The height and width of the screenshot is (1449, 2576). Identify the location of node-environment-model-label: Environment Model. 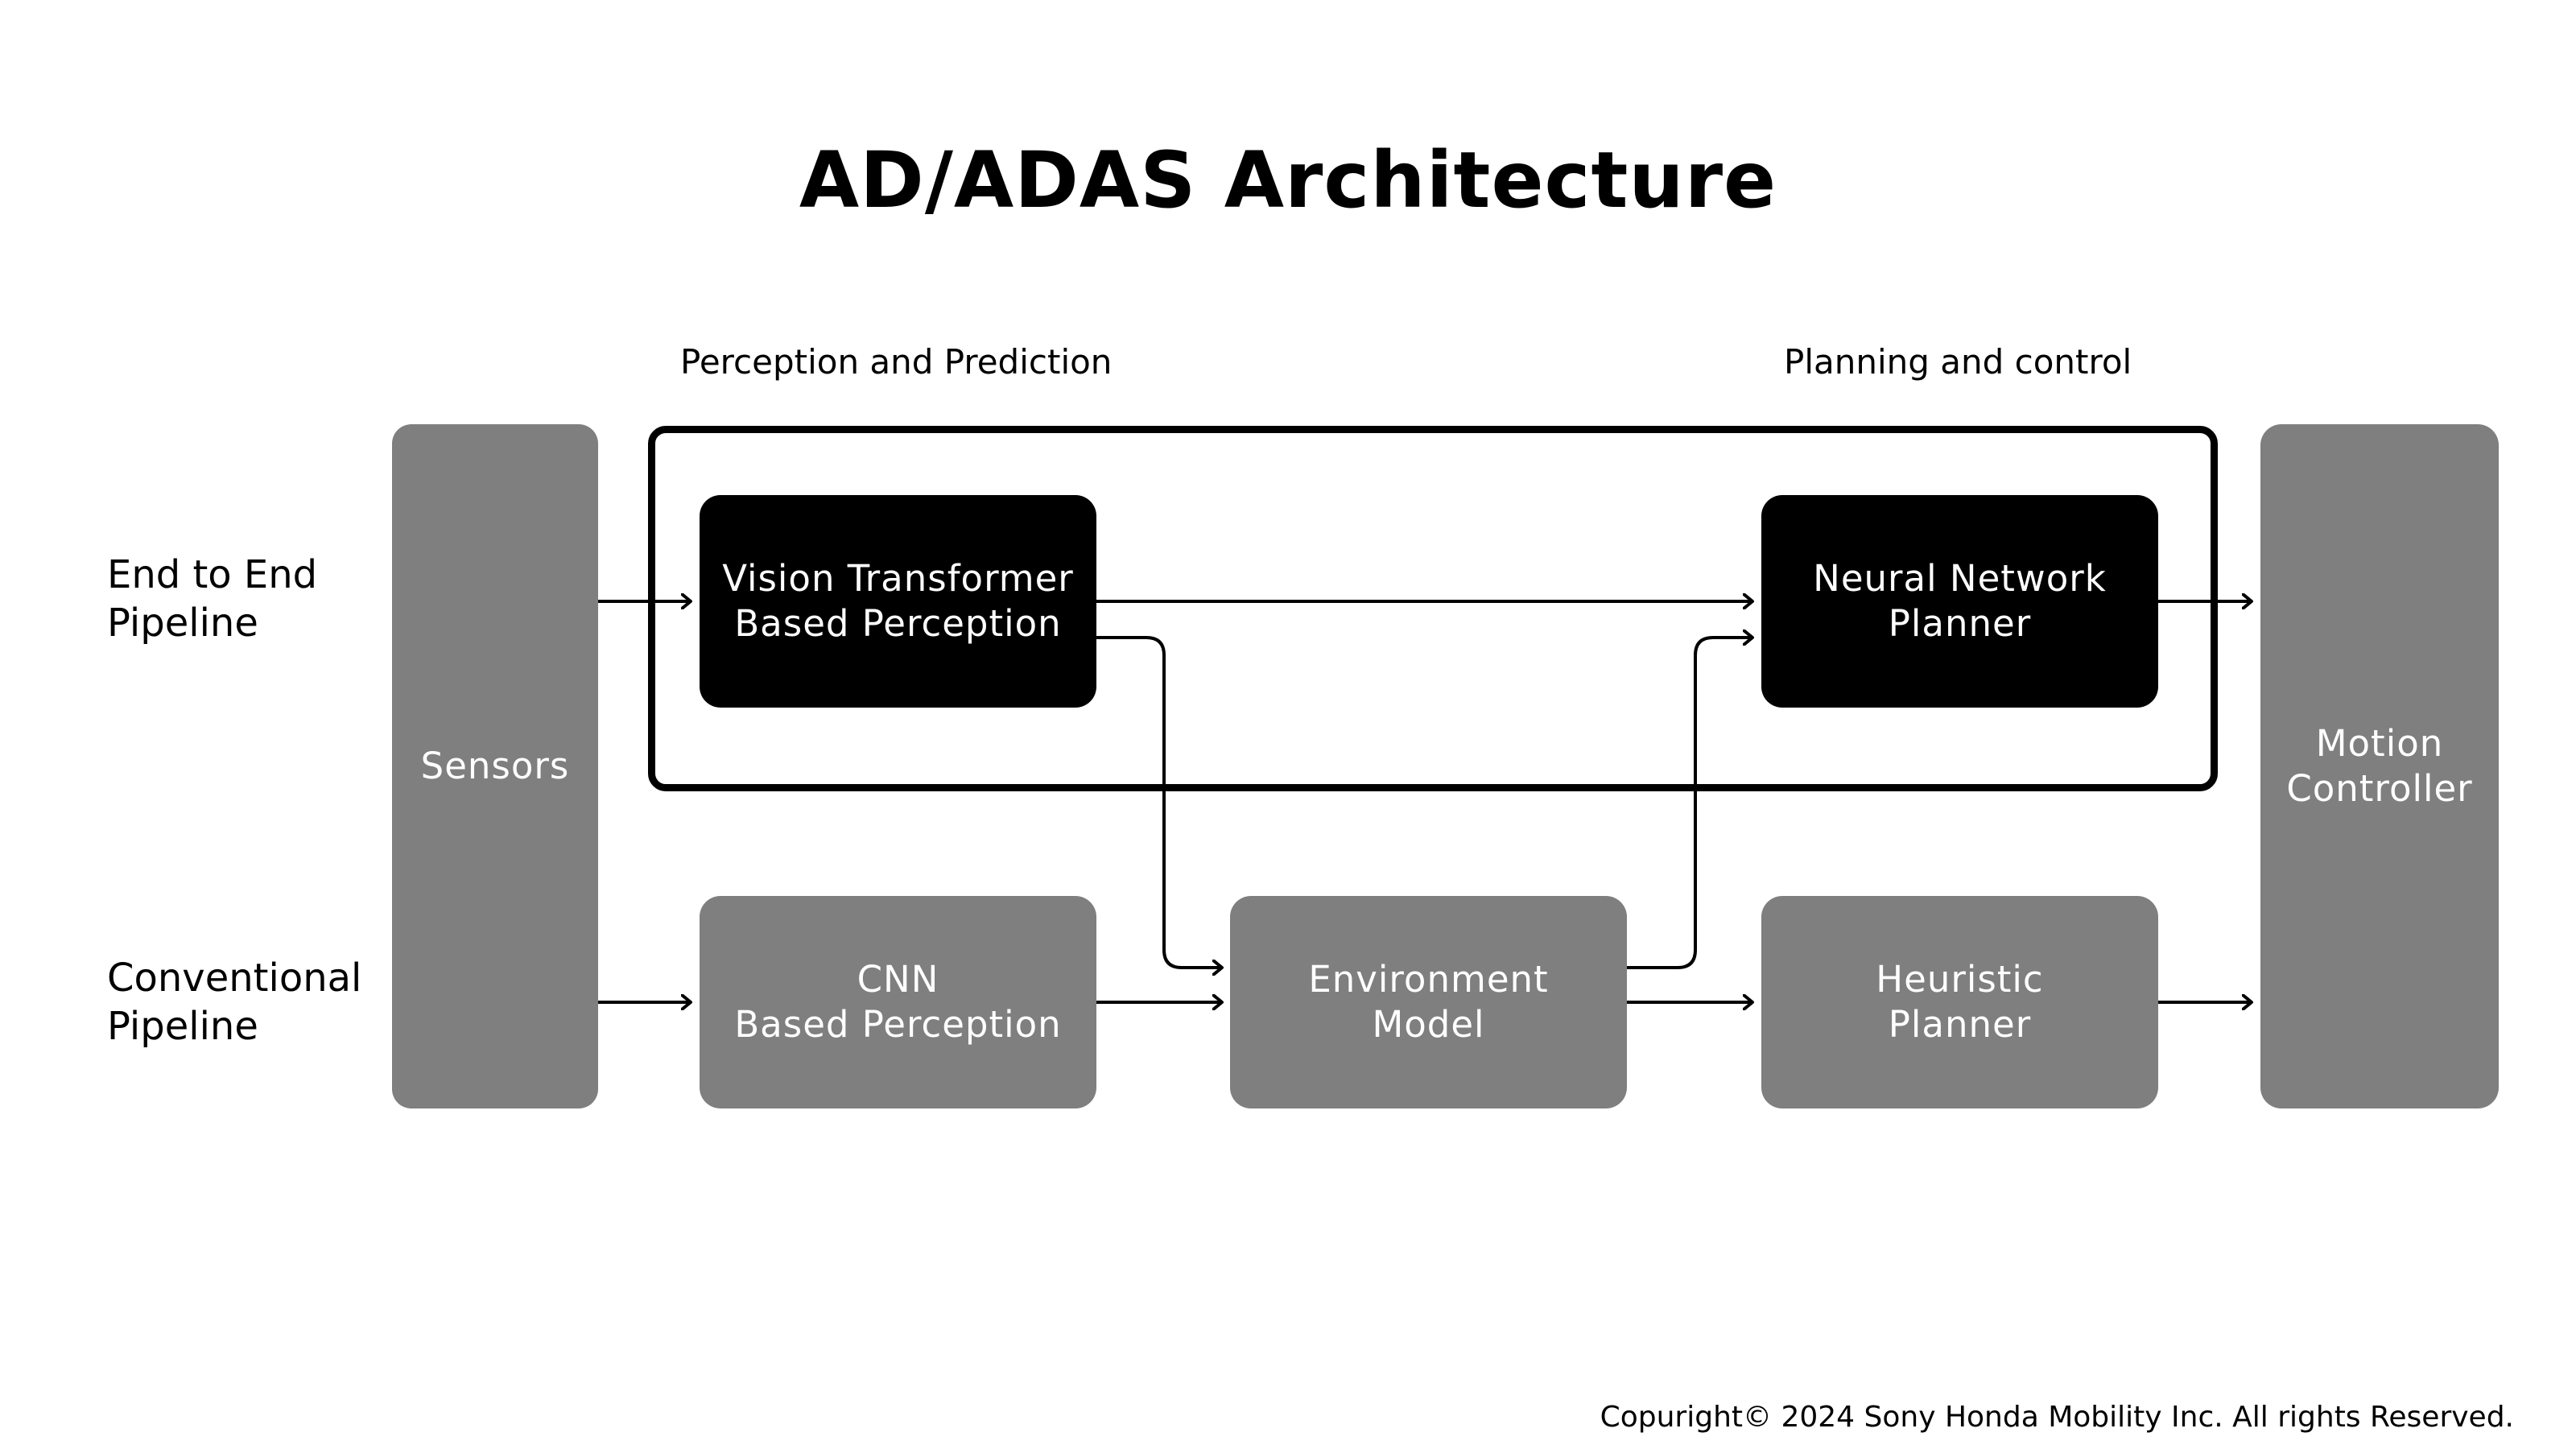
(1428, 1002).